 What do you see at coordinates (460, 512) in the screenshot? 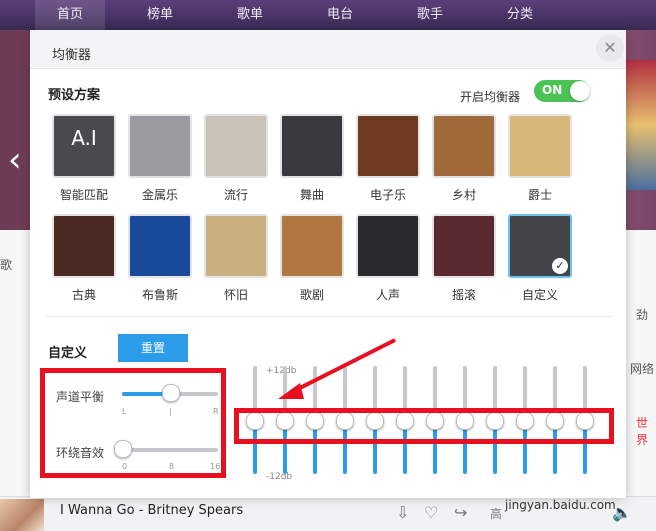
I see `share-icon: ↪` at bounding box center [460, 512].